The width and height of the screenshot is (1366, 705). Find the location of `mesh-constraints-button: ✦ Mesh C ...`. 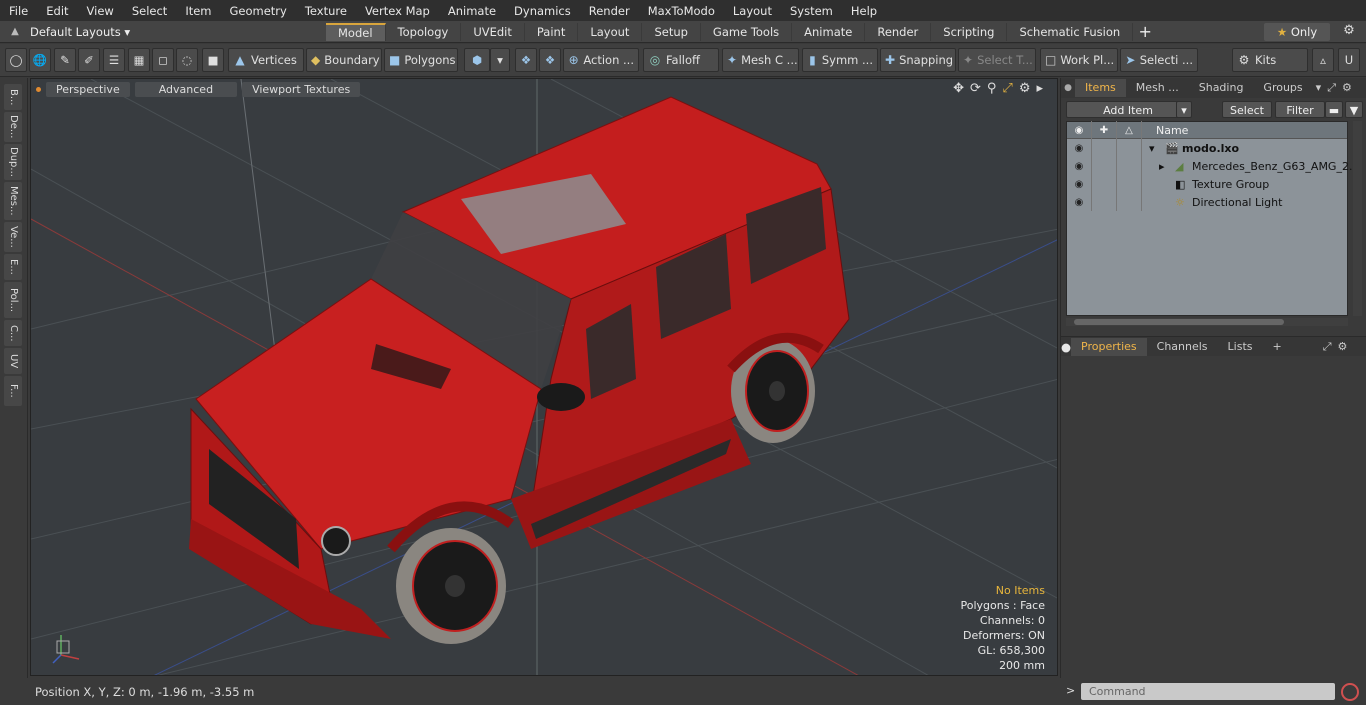

mesh-constraints-button: ✦ Mesh C ... is located at coordinates (760, 60).